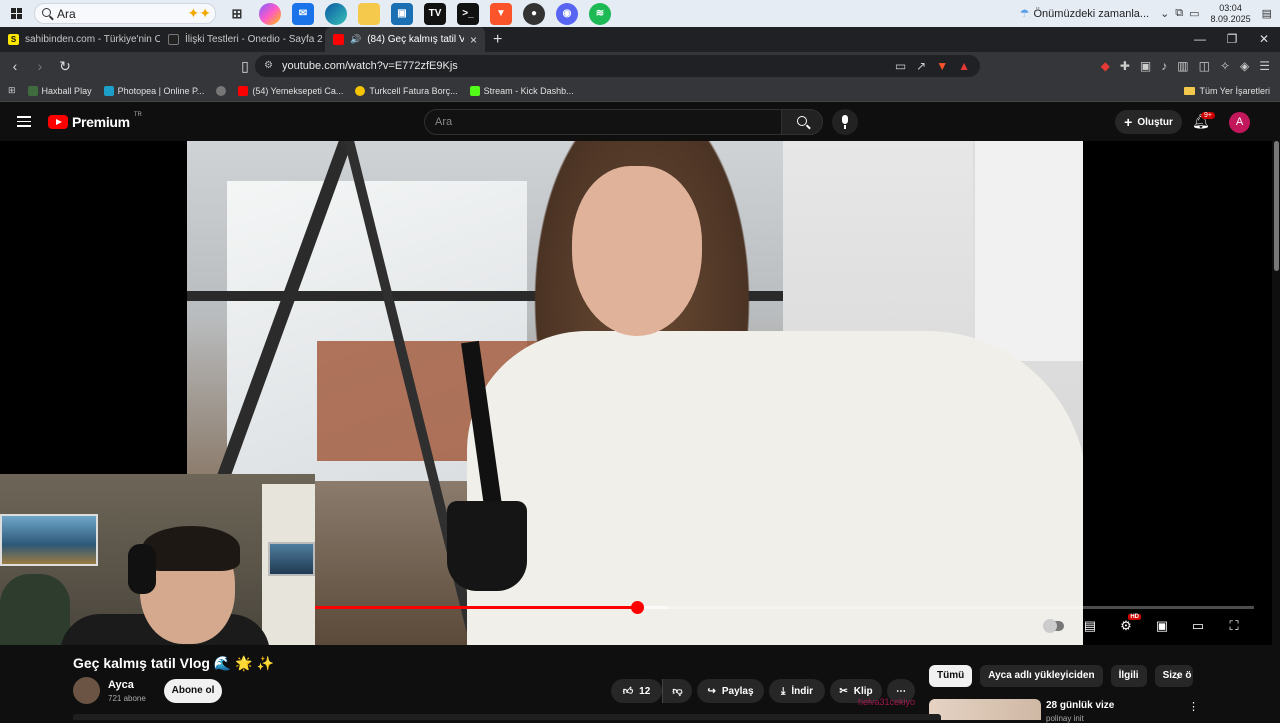 This screenshot has height=723, width=1280. I want to click on miniplayer-icon: ▣, so click(1162, 626).